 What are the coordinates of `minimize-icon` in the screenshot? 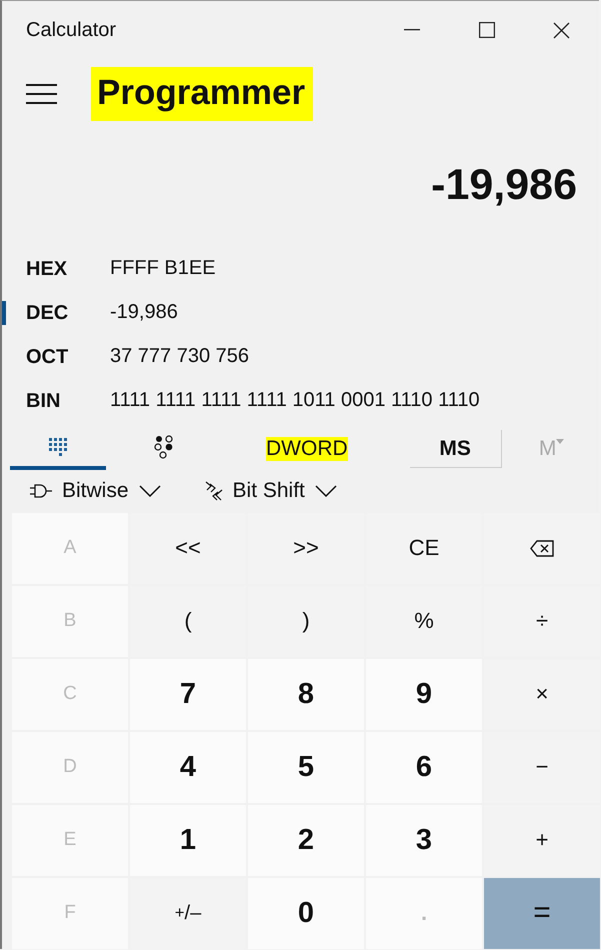 It's located at (412, 30).